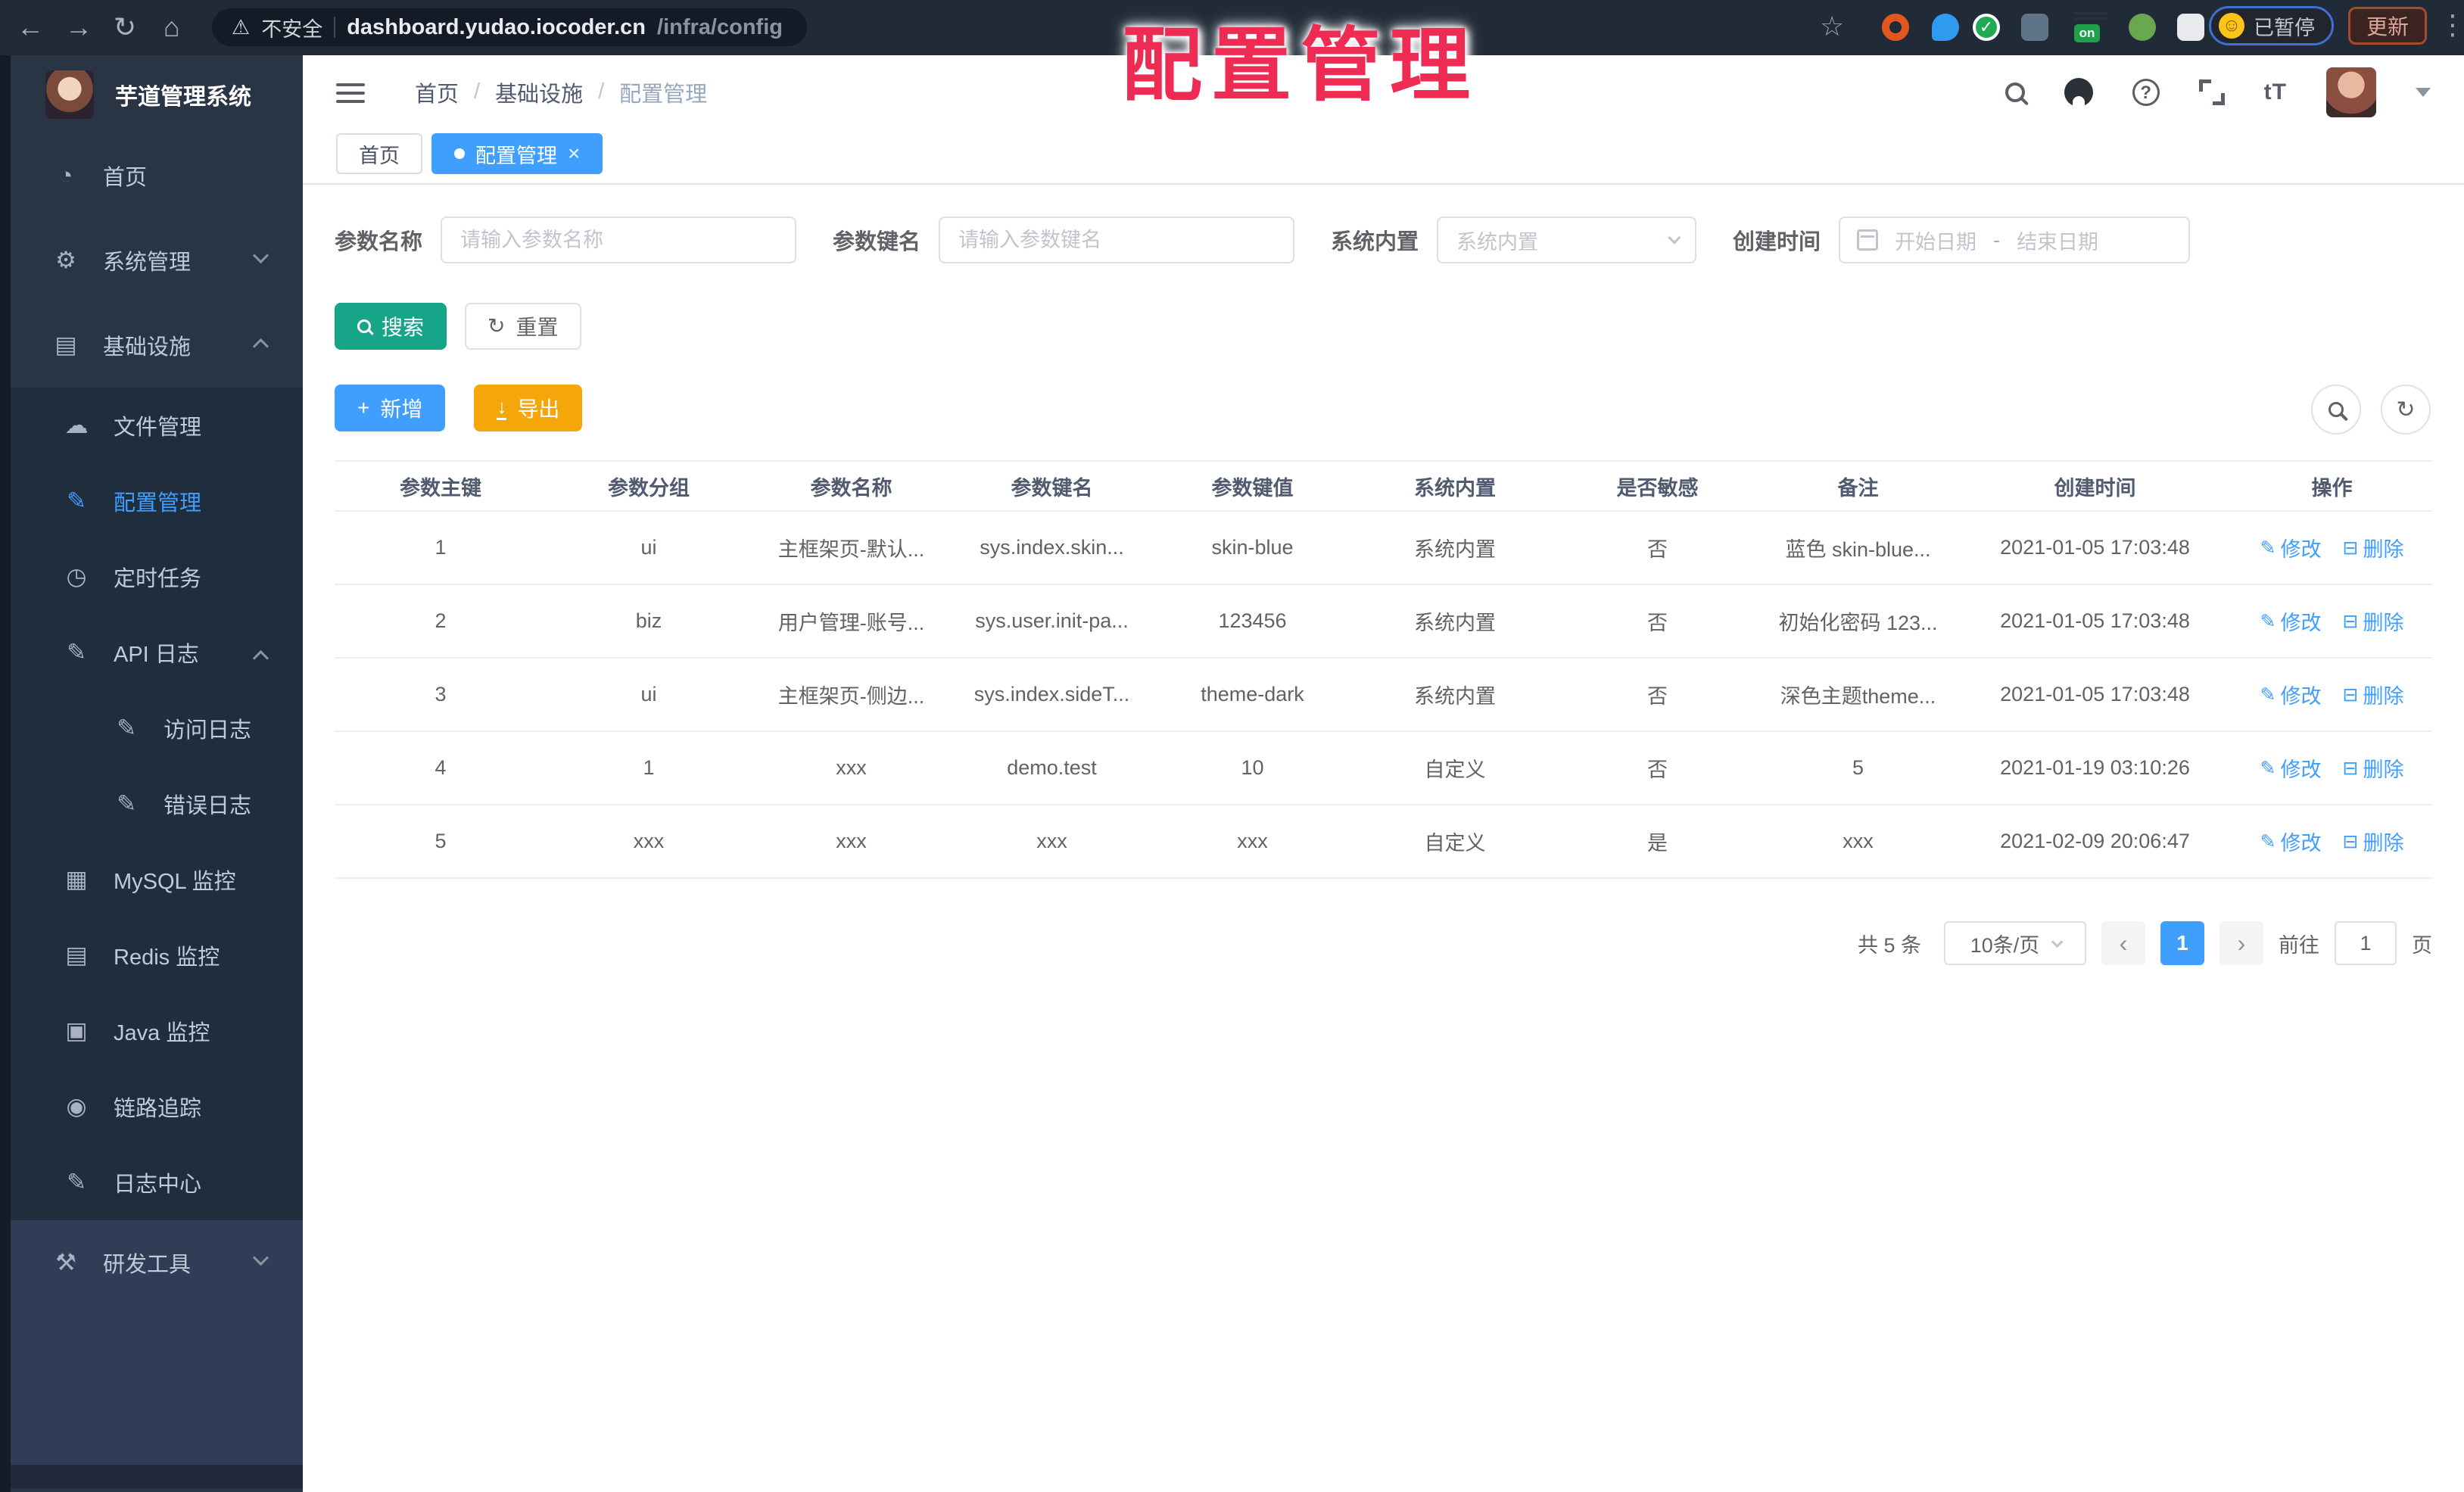 This screenshot has width=2464, height=1492. I want to click on extensions-puzzle-icon, so click(2190, 27).